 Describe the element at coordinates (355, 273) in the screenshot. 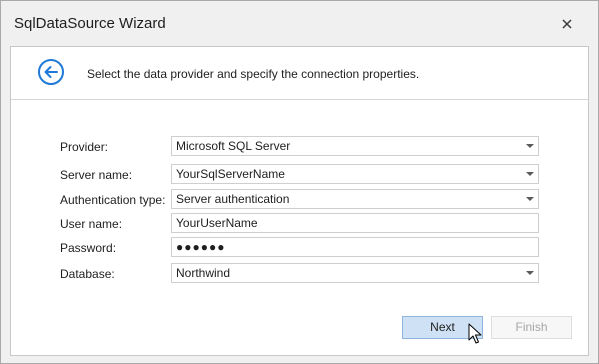

I see `database-combobox: Northwind` at that location.